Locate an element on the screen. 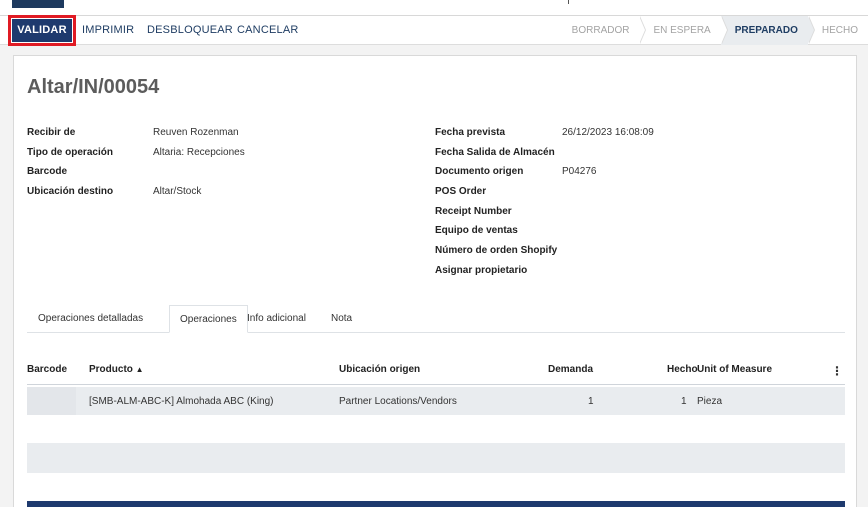 The width and height of the screenshot is (868, 507). demand-cell: 1 is located at coordinates (591, 401).